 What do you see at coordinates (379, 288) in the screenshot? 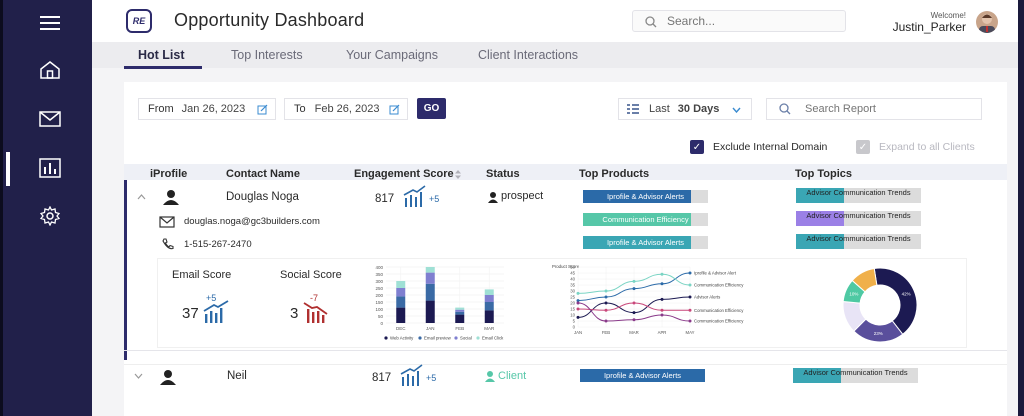
I see `y-tick-label: 250` at bounding box center [379, 288].